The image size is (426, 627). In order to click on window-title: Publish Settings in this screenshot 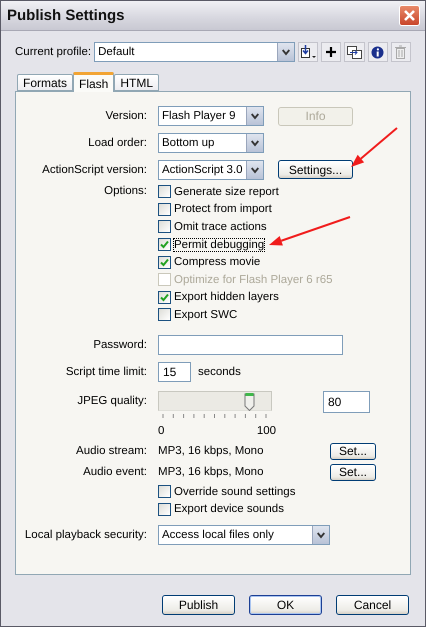, I will do `click(66, 15)`.